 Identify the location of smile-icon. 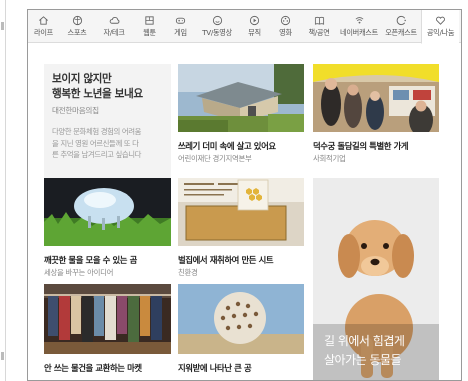
(217, 20).